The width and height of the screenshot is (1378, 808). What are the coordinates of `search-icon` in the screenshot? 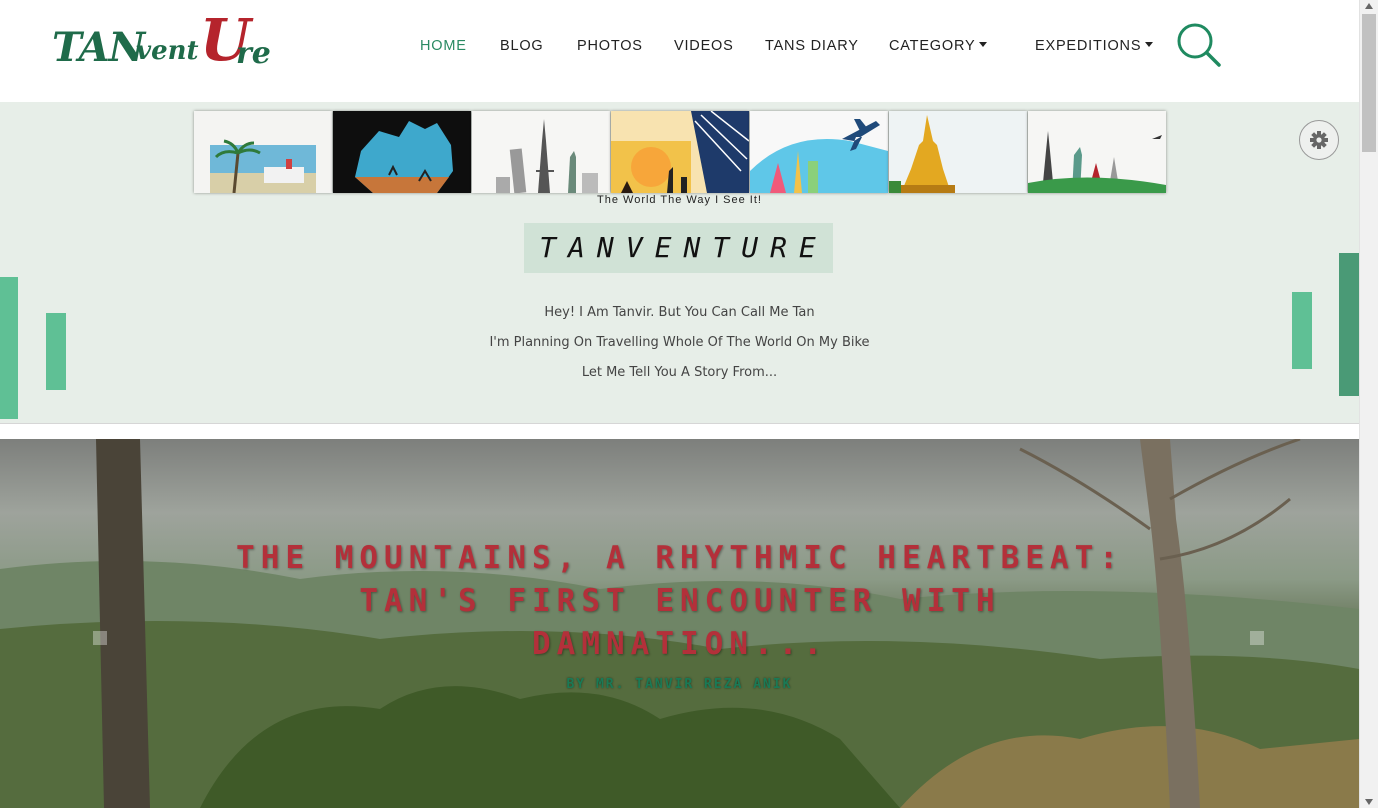 It's located at (1199, 45).